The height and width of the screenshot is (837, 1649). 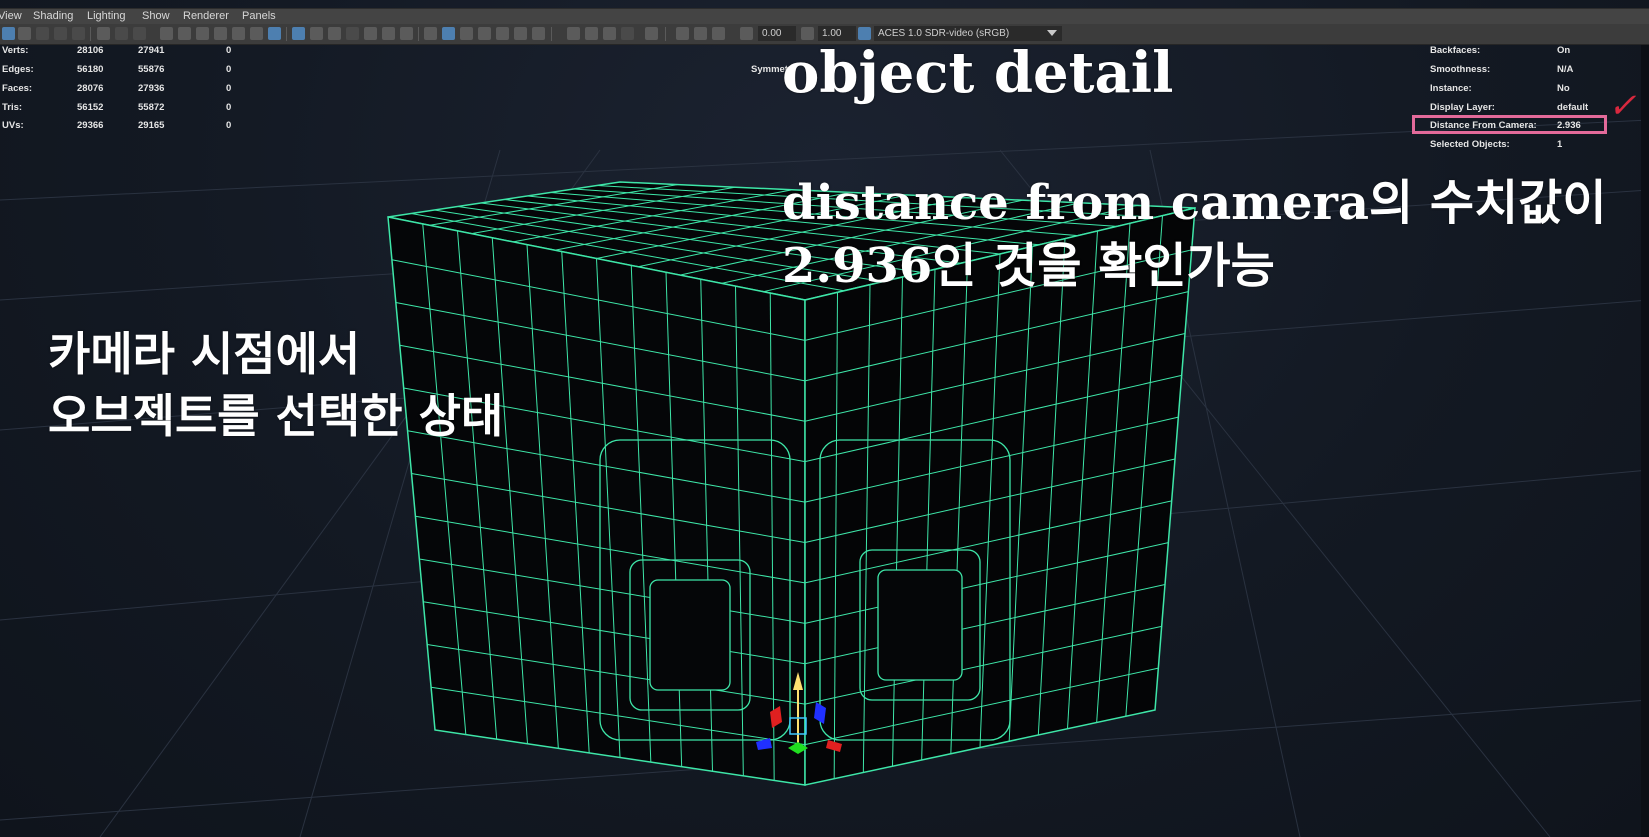 What do you see at coordinates (388, 33) in the screenshot?
I see `safe-display-icon` at bounding box center [388, 33].